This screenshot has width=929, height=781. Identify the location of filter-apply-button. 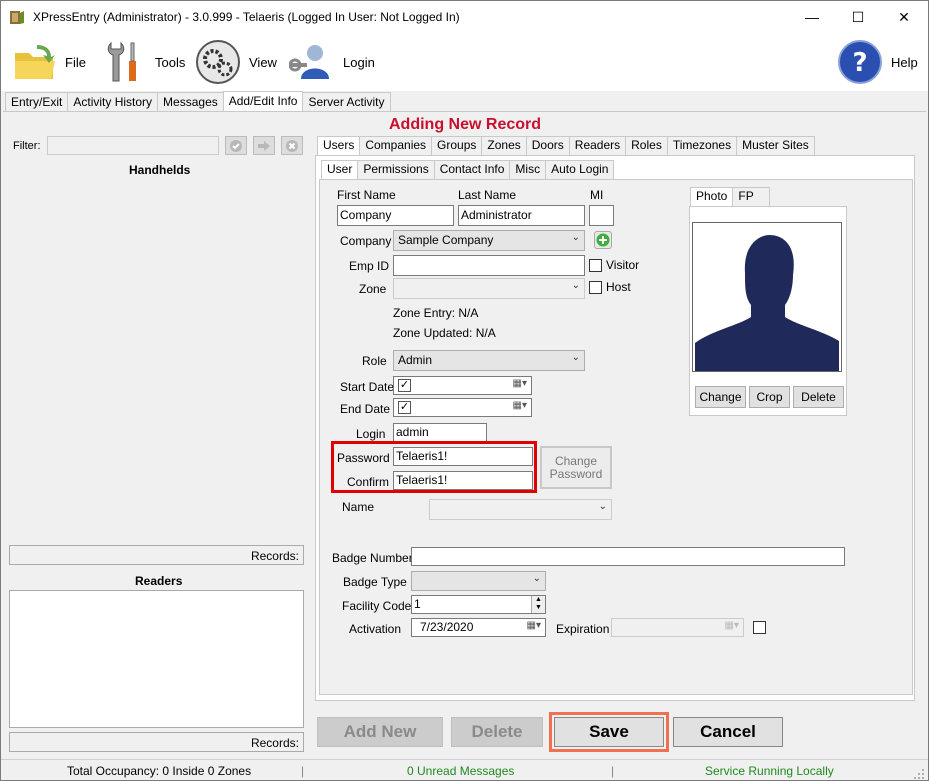
(236, 145).